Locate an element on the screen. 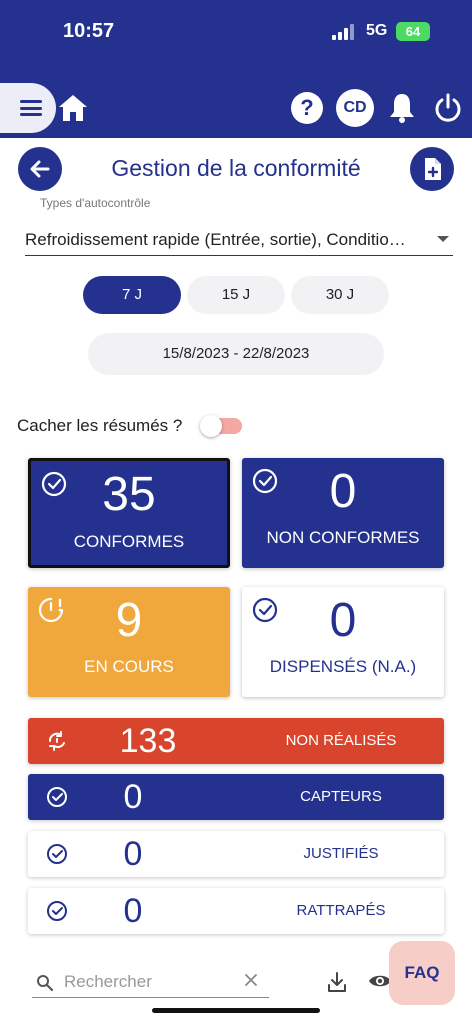 The width and height of the screenshot is (472, 1024). en-cours-count: 9 is located at coordinates (129, 620).